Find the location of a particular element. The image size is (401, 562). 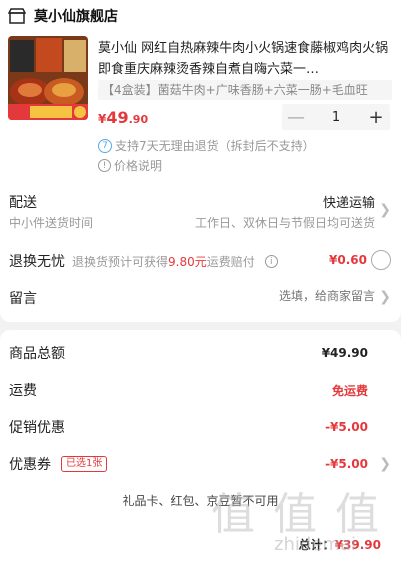

coupon-badge: 已选1张 is located at coordinates (84, 464).